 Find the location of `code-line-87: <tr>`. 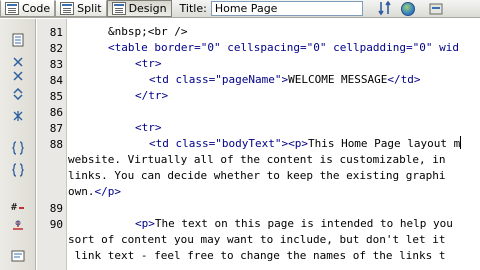

code-line-87: <tr> is located at coordinates (148, 127).